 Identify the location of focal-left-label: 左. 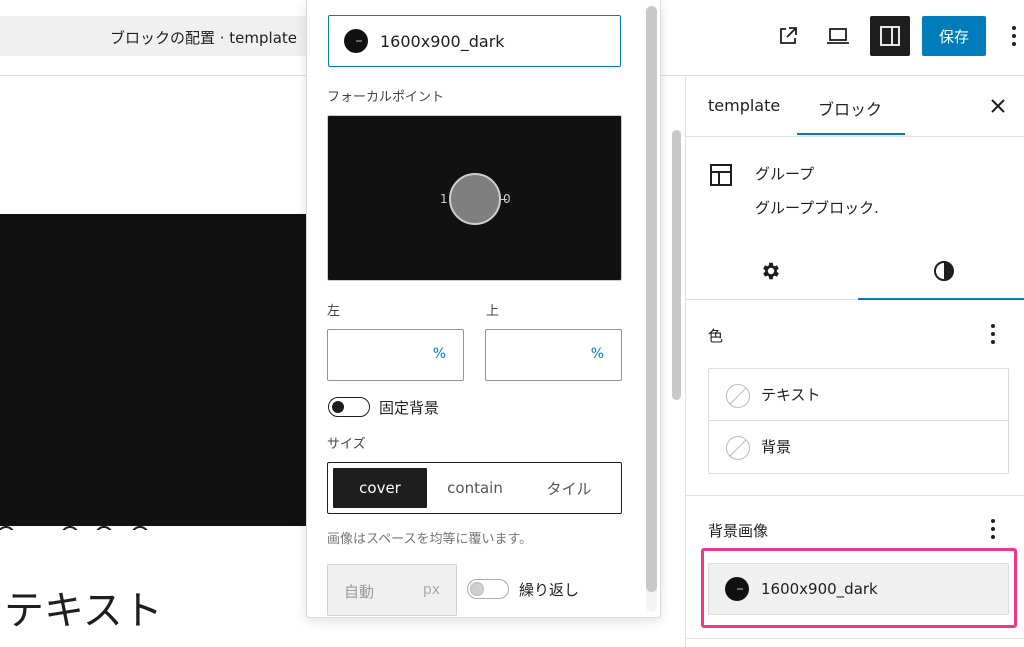
(334, 311).